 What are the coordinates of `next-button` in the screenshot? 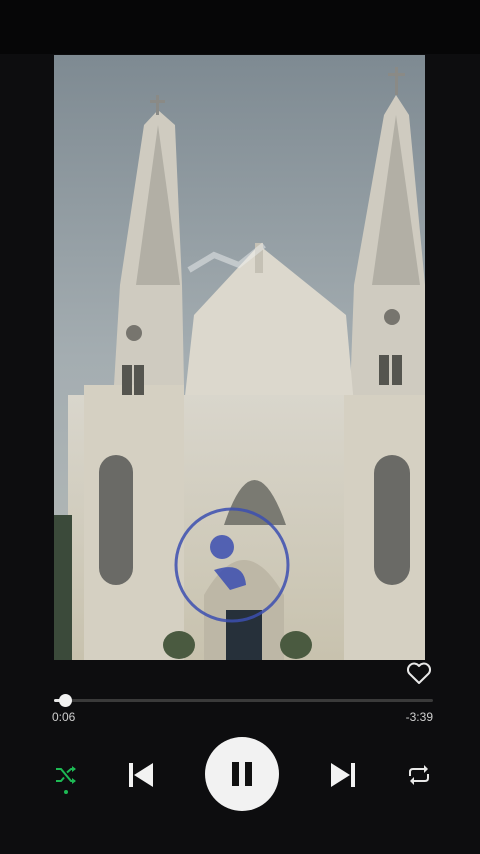 It's located at (343, 775).